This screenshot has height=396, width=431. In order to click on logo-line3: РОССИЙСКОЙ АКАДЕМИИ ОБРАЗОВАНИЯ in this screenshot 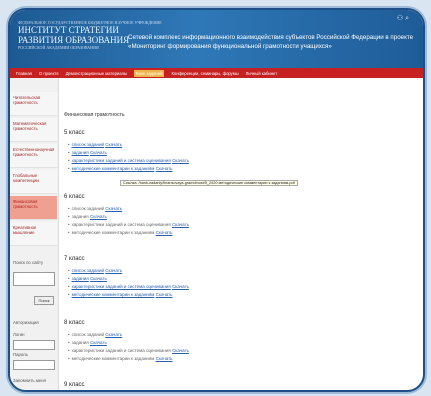, I will do `click(58, 47)`.